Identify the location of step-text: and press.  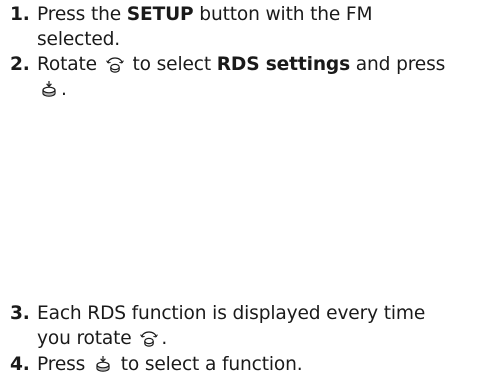
(398, 64).